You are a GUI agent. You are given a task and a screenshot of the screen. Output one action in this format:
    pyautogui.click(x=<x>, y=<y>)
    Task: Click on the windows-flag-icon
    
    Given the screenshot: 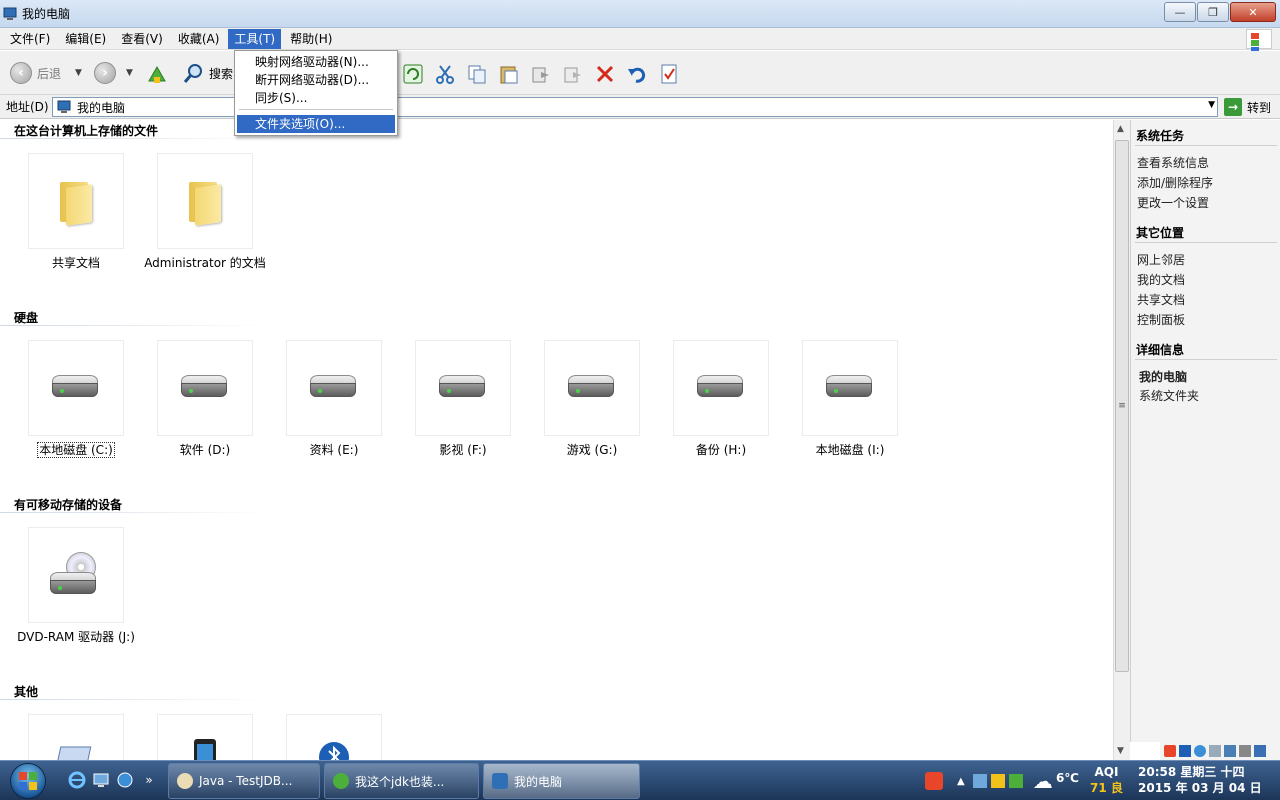 What is the action you would take?
    pyautogui.click(x=1259, y=44)
    